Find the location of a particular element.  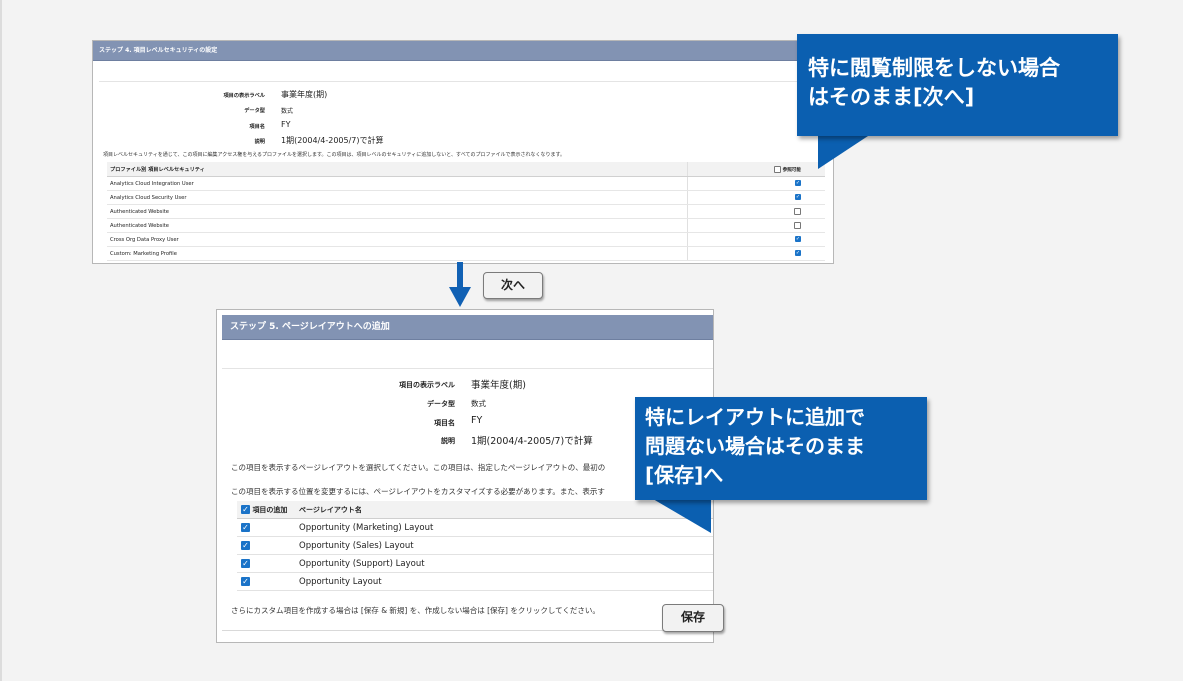

table-row: ✓ Opportunity (Marketing) Layout is located at coordinates (475, 527).